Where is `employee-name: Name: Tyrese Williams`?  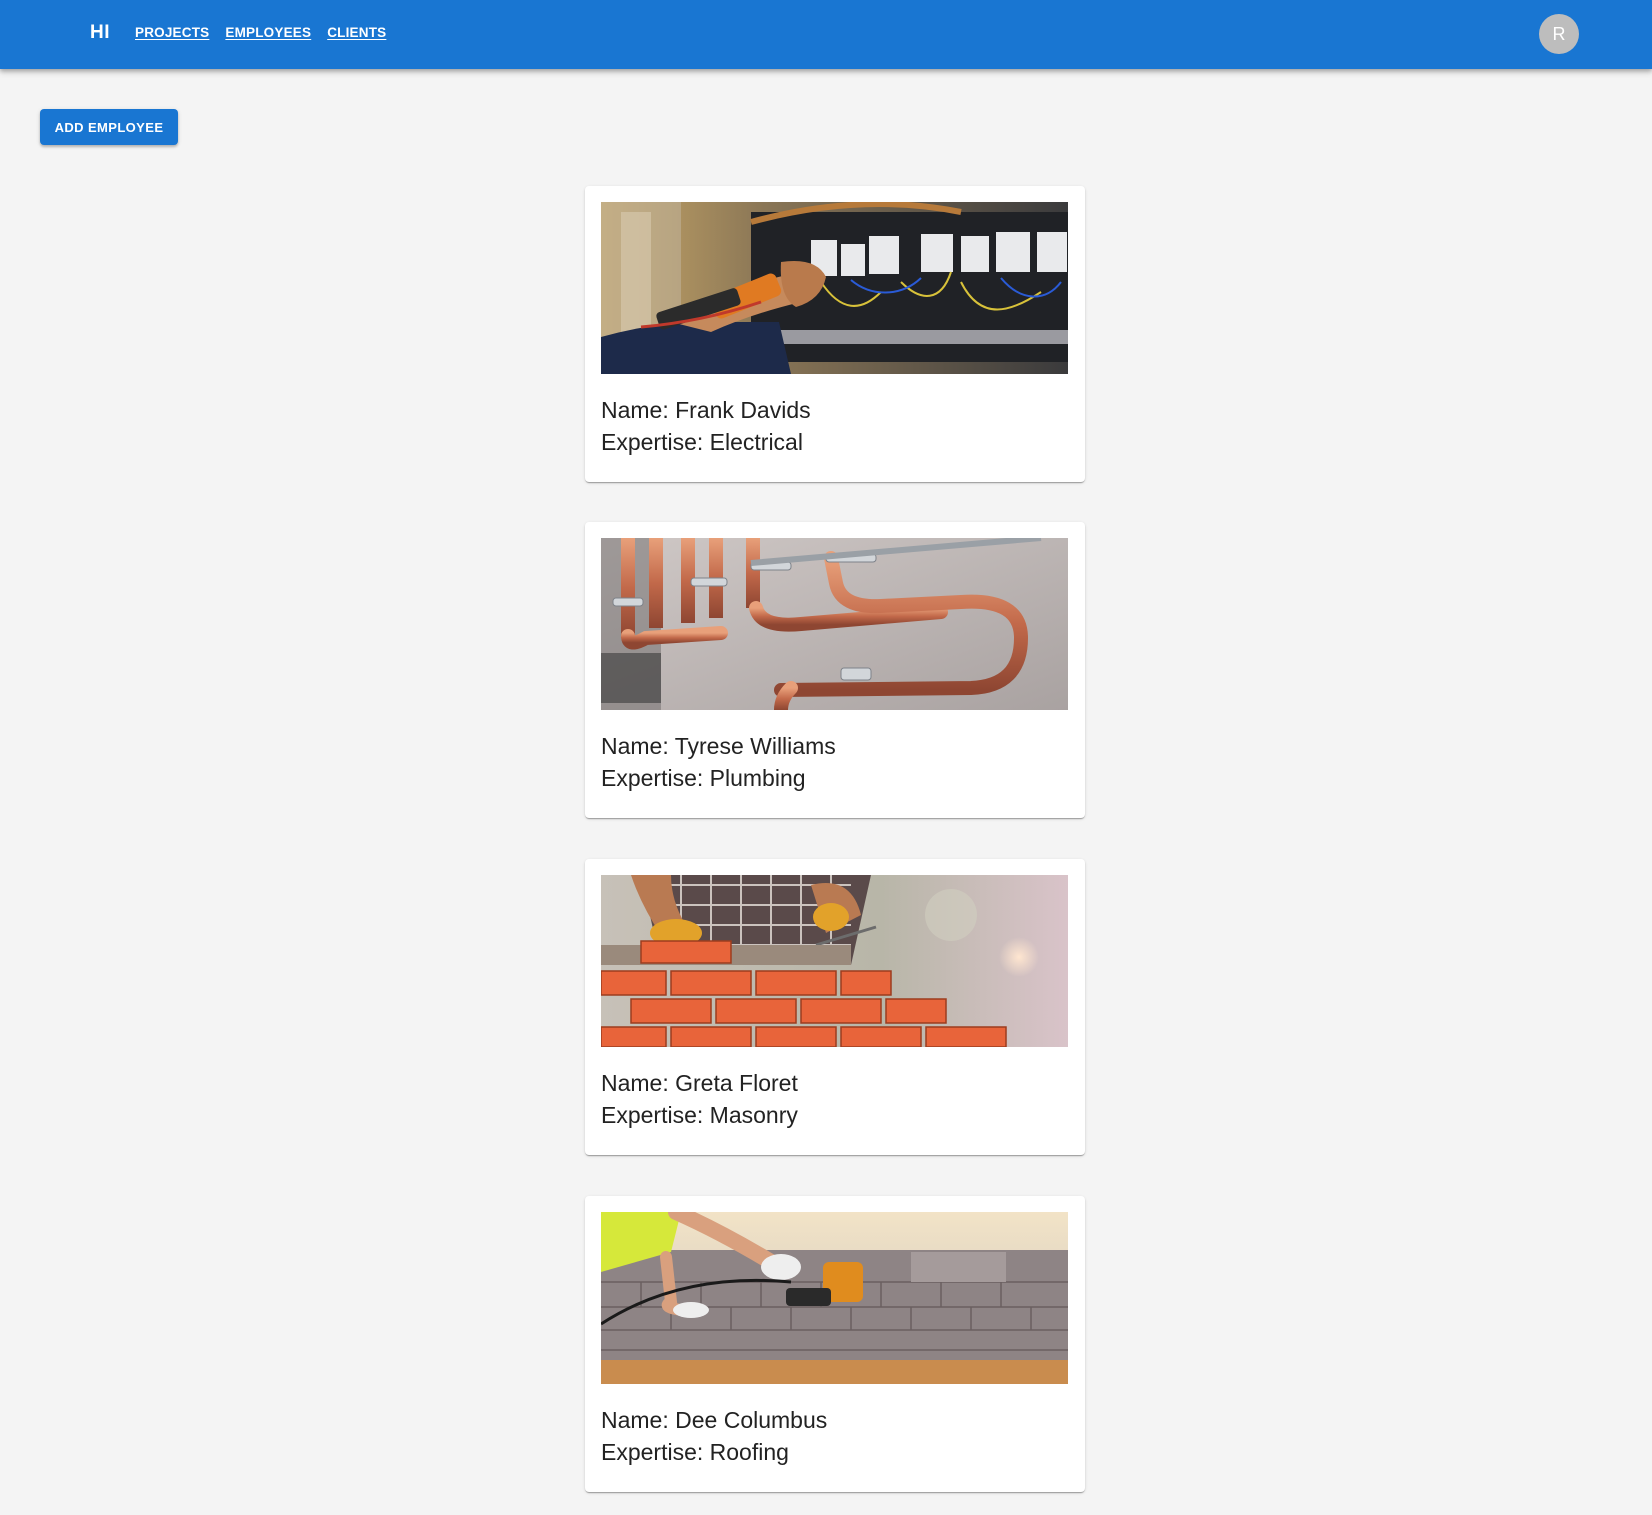 employee-name: Name: Tyrese Williams is located at coordinates (718, 746).